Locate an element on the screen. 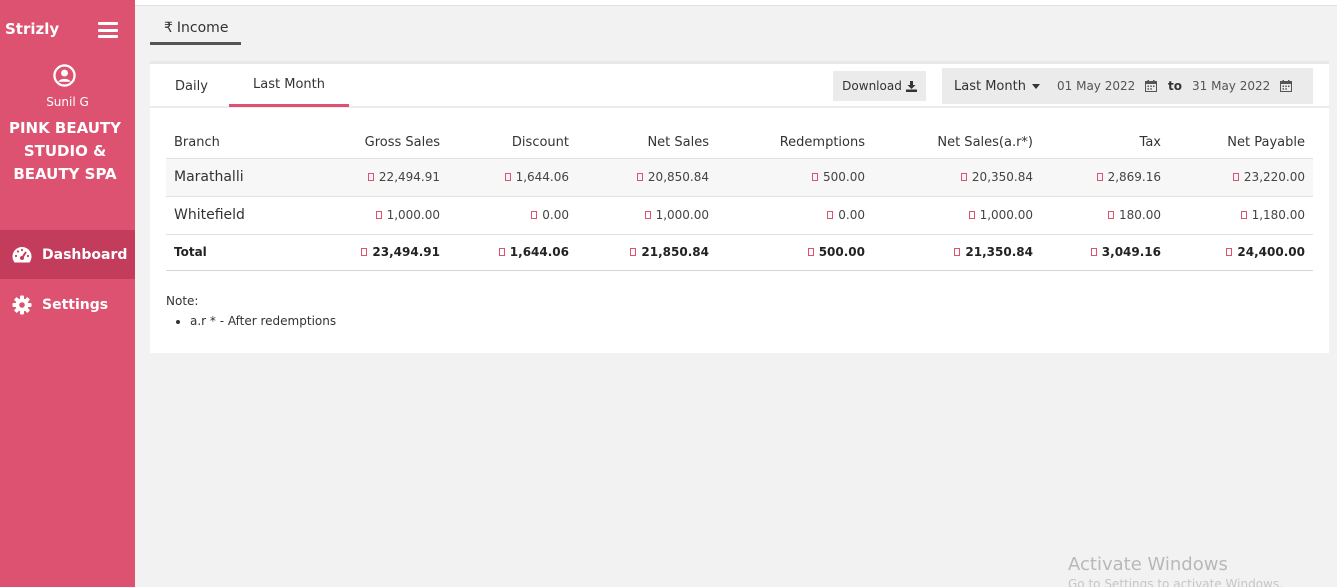 This screenshot has width=1337, height=587. cell-net-payable: 1,180.00 is located at coordinates (1241, 215).